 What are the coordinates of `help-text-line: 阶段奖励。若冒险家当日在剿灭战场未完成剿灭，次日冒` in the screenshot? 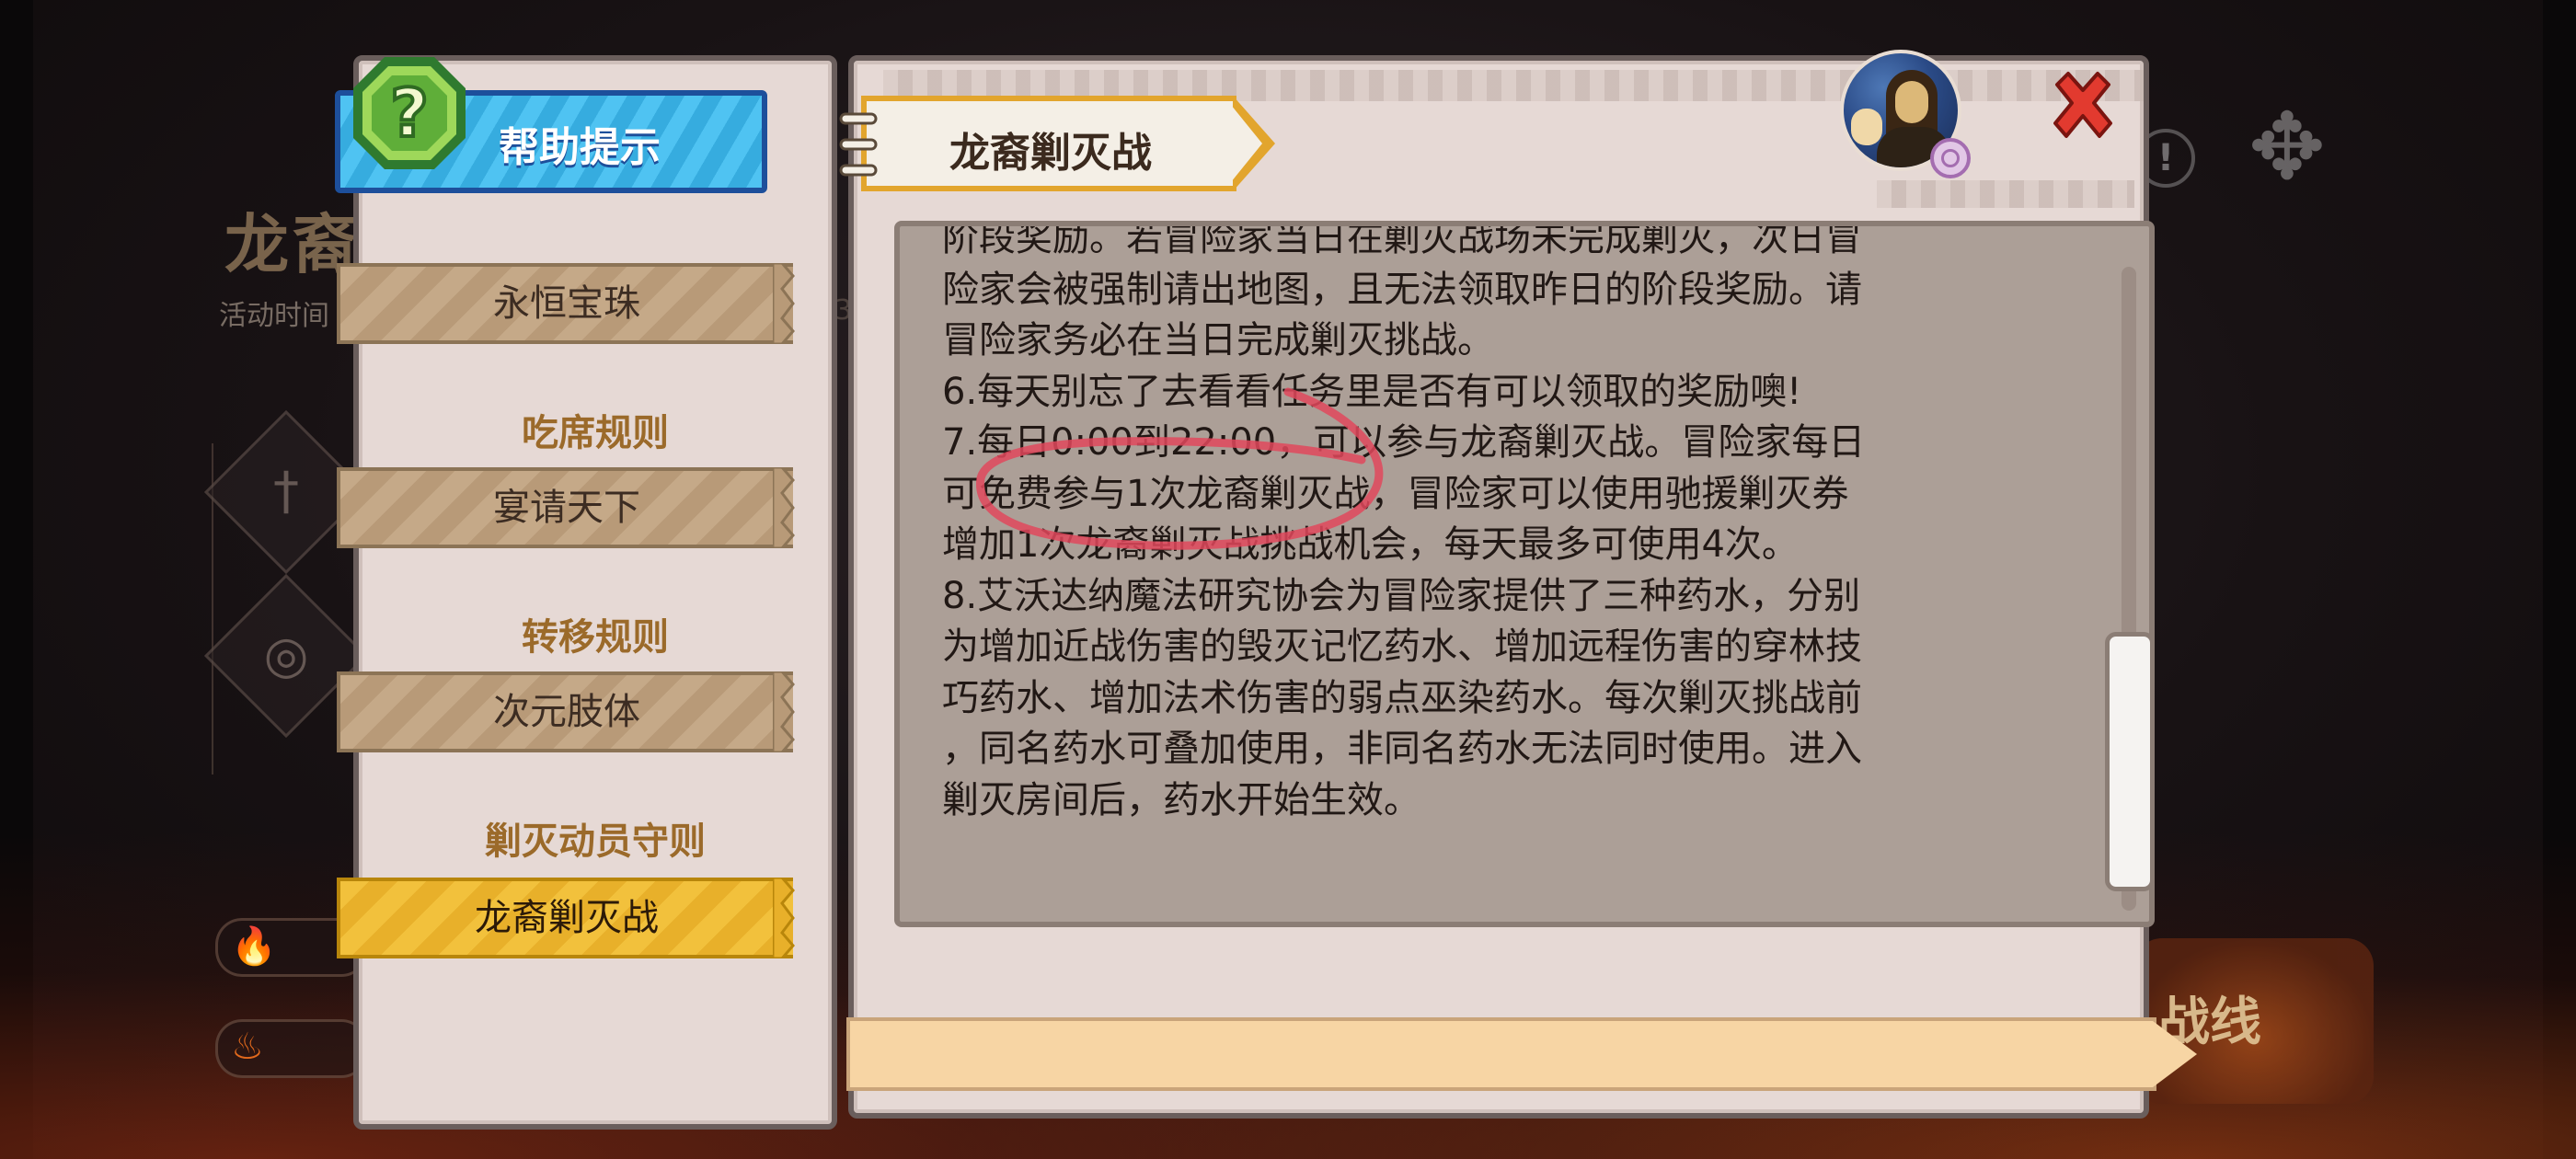 It's located at (1402, 240).